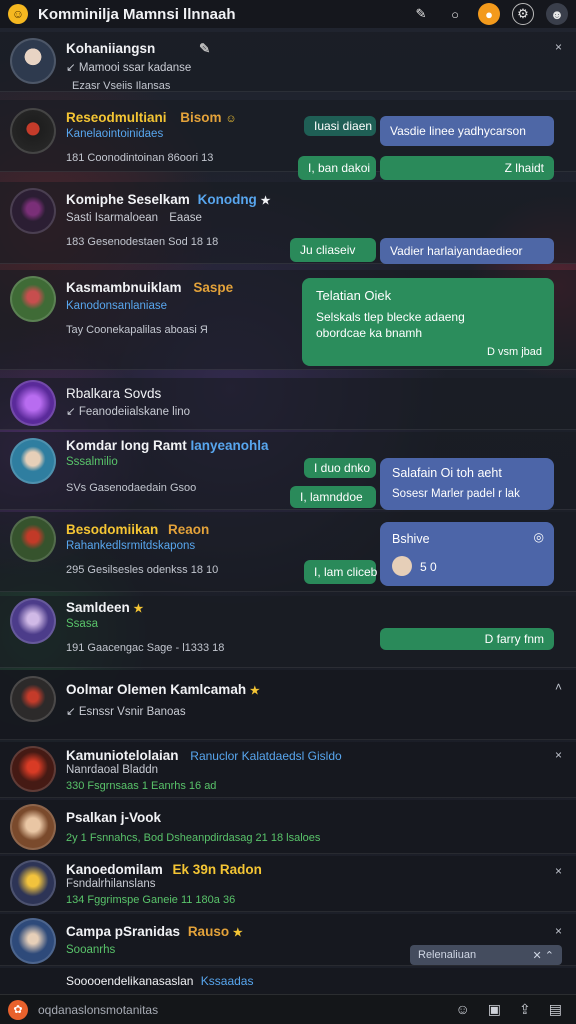 This screenshot has width=576, height=1024. What do you see at coordinates (122, 755) in the screenshot?
I see `name-text: Kamuniotelolaian` at bounding box center [122, 755].